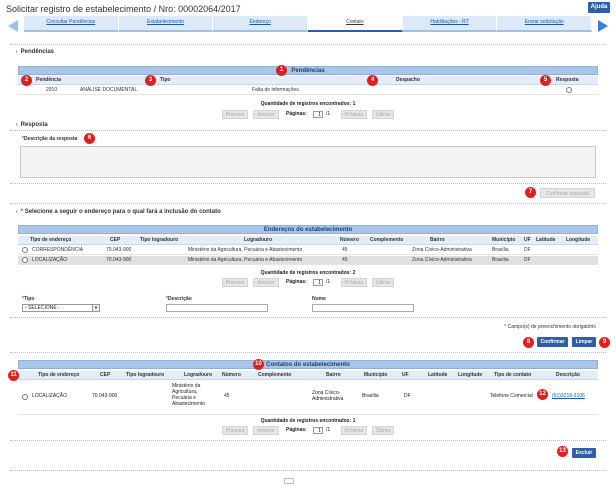 The width and height of the screenshot is (616, 491). Describe the element at coordinates (258, 240) in the screenshot. I see `column-header: Logradouro` at that location.